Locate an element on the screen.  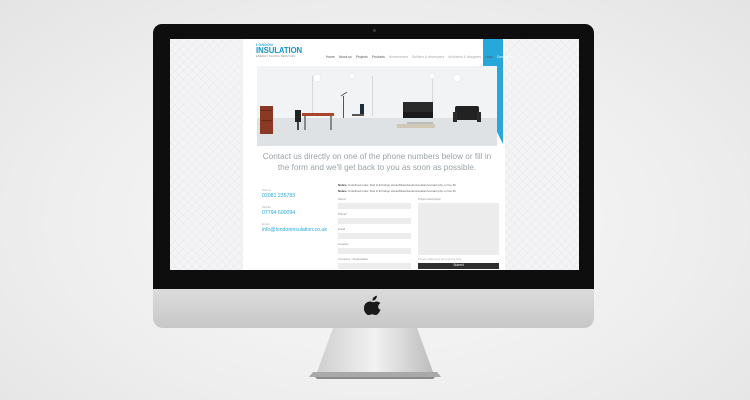
location-field is located at coordinates (374, 251).